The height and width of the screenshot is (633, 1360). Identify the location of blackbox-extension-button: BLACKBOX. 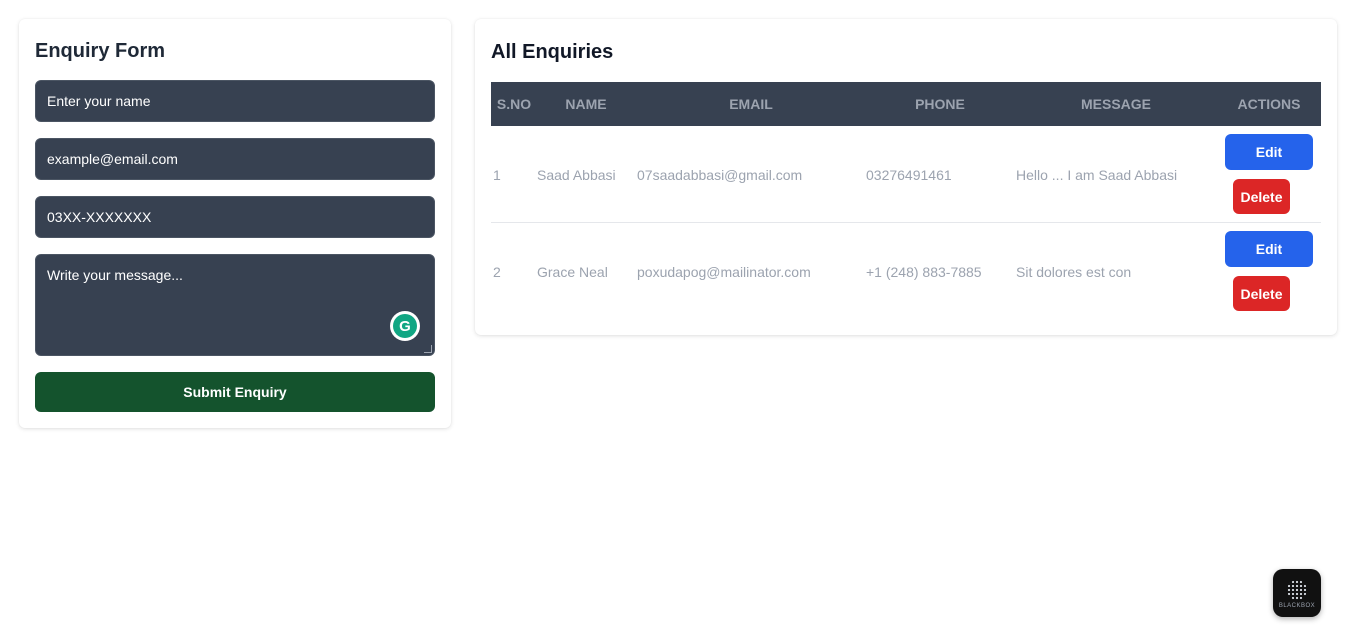
(1297, 593).